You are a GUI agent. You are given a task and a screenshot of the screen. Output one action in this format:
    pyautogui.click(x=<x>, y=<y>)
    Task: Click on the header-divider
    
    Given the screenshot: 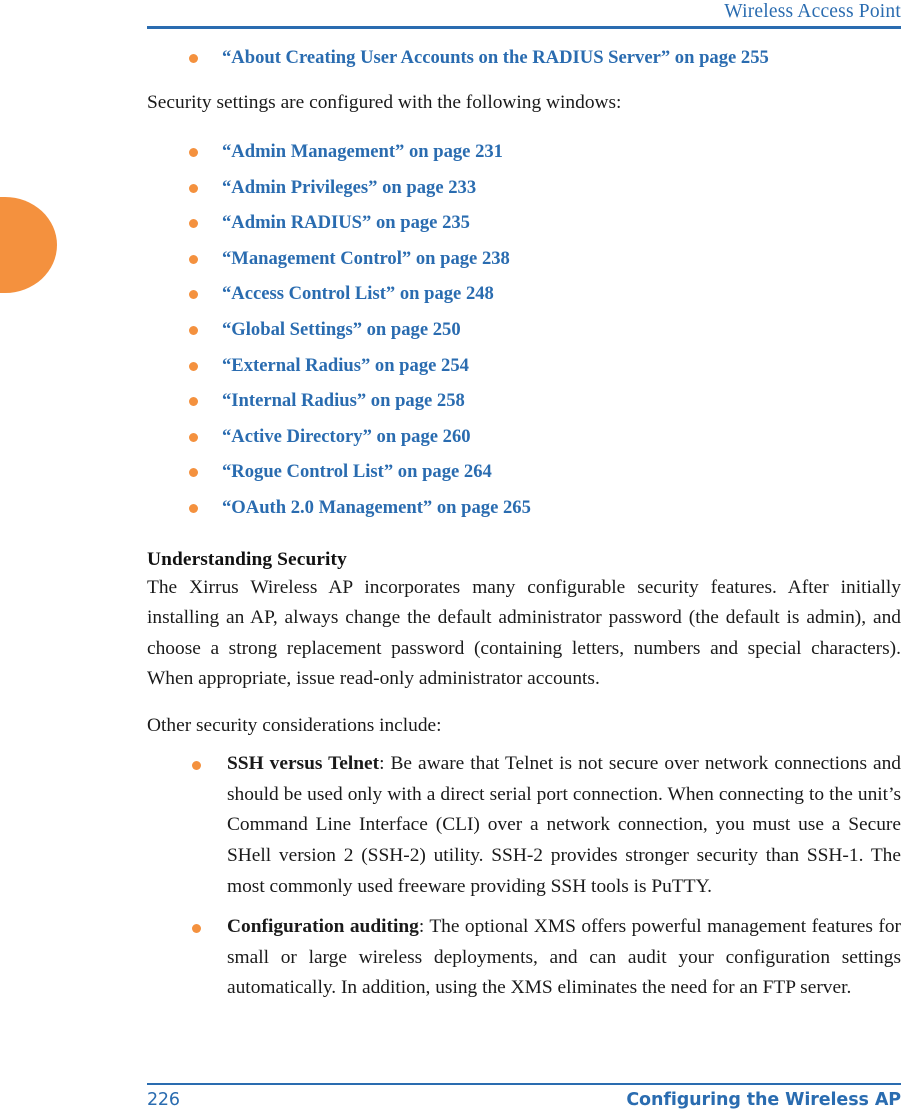 What is the action you would take?
    pyautogui.click(x=524, y=27)
    